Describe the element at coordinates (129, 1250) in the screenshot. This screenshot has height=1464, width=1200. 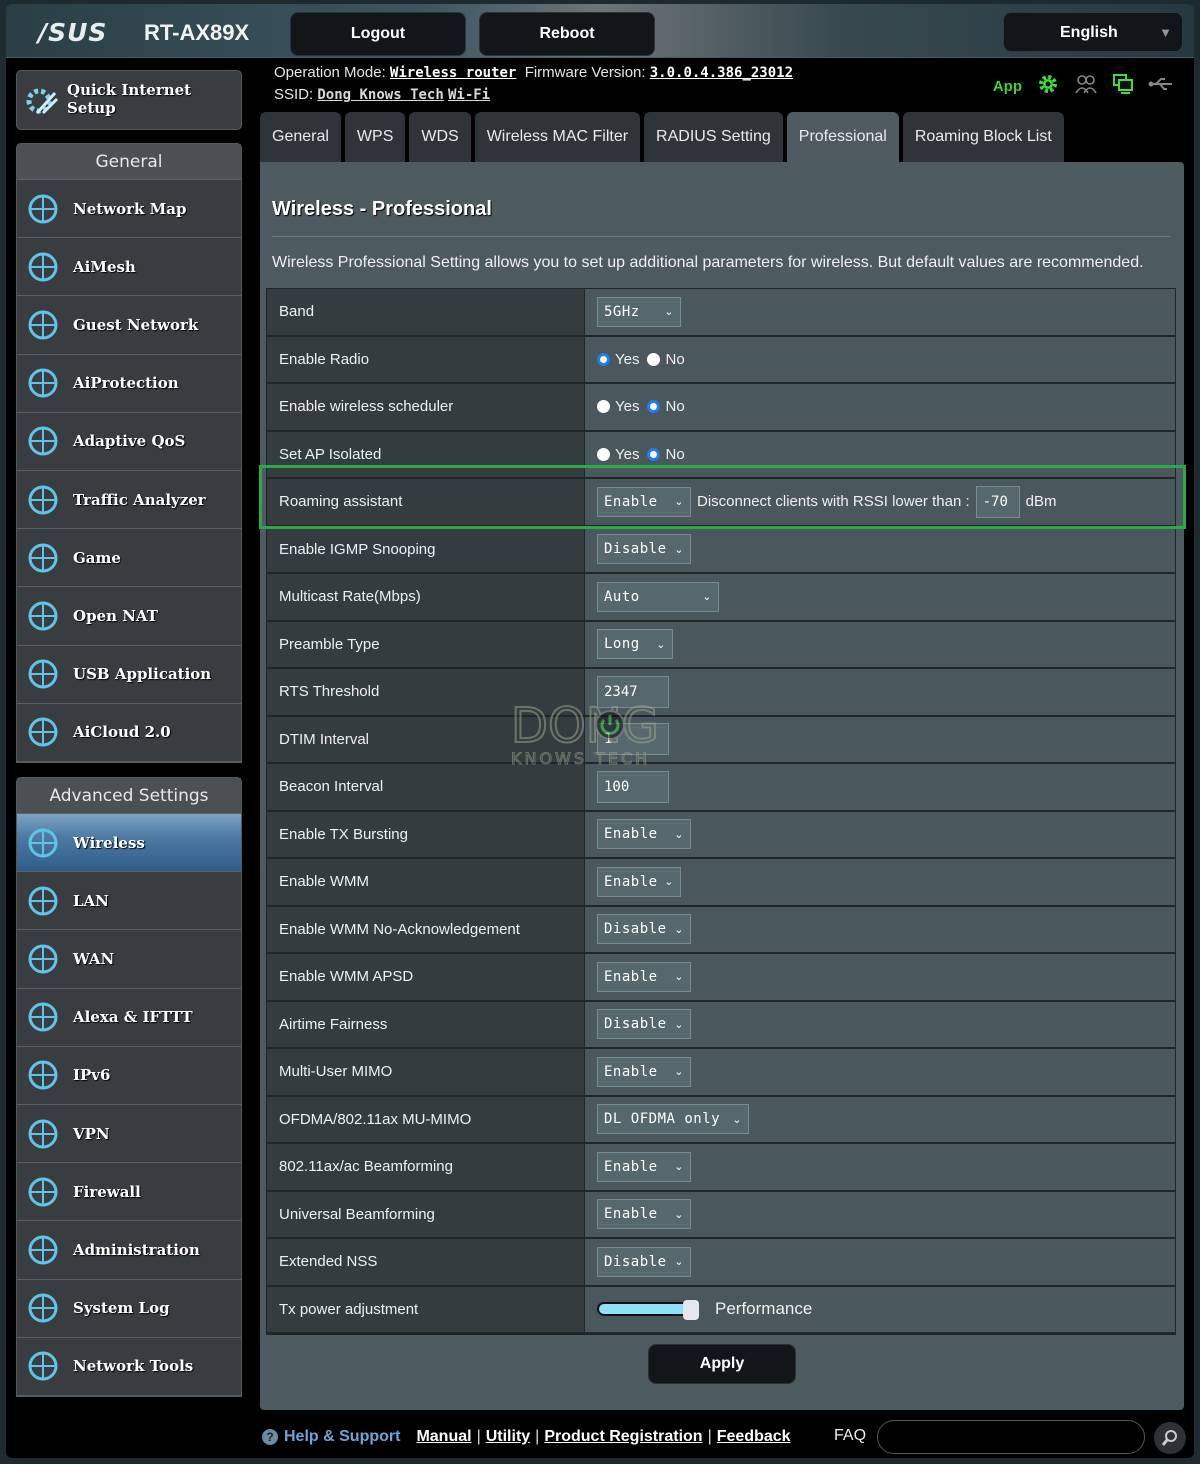
I see `sidebar-item-administration: Administration` at that location.